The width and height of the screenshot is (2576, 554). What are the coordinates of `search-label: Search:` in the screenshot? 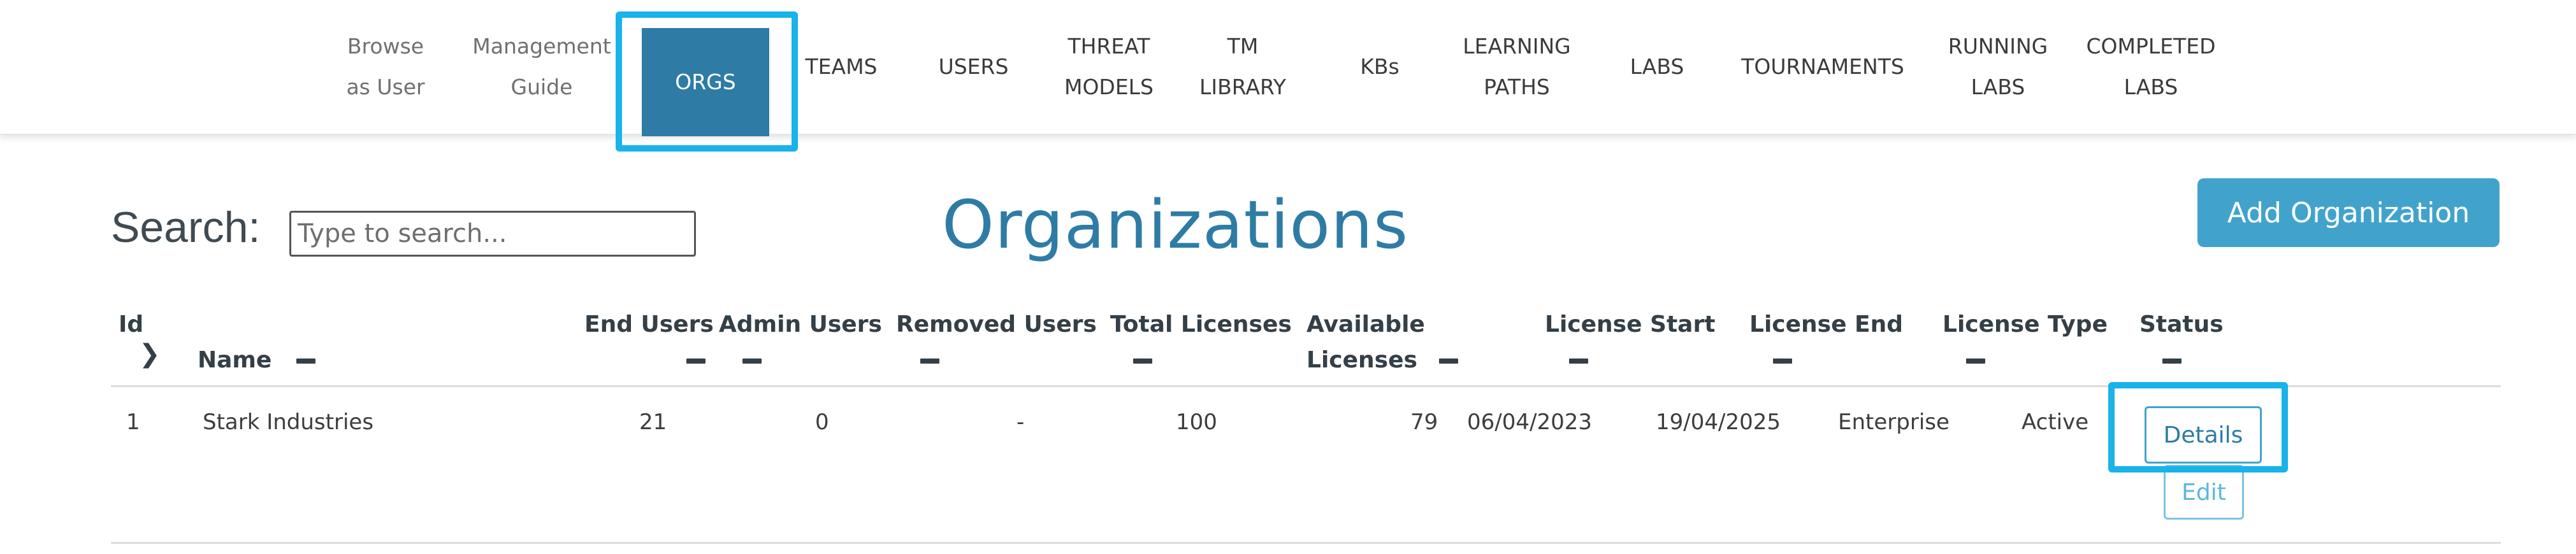 It's located at (186, 227).